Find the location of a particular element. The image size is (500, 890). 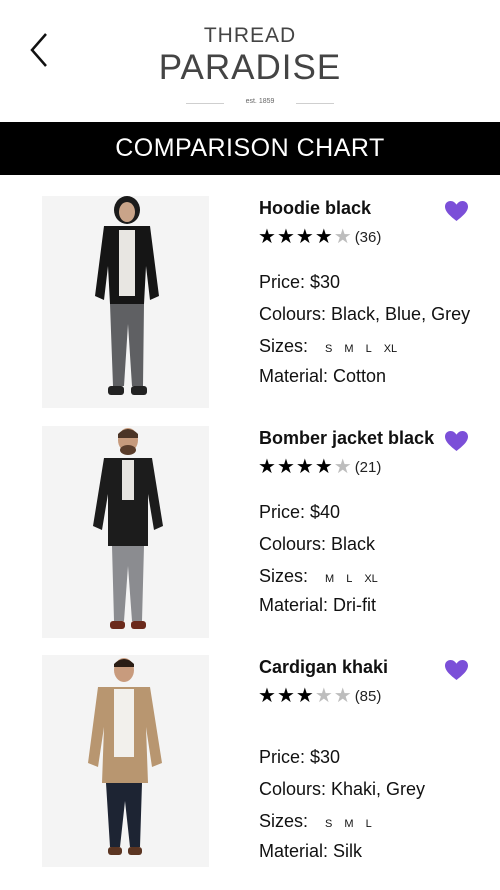

brand-name-main: PARADISE is located at coordinates (250, 67).